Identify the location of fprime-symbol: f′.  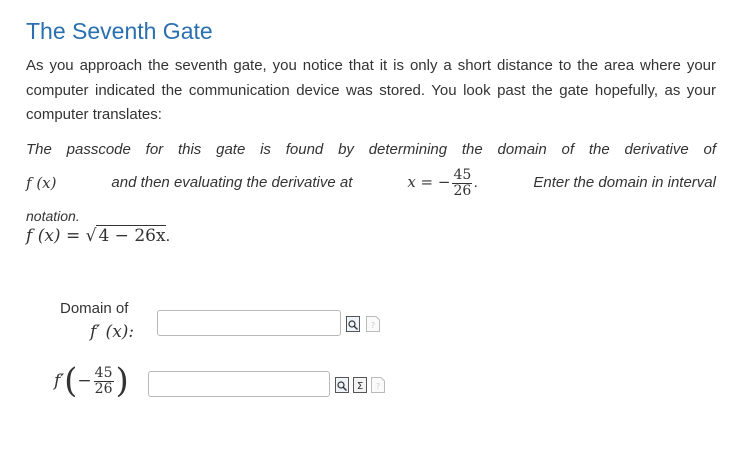
(59, 381).